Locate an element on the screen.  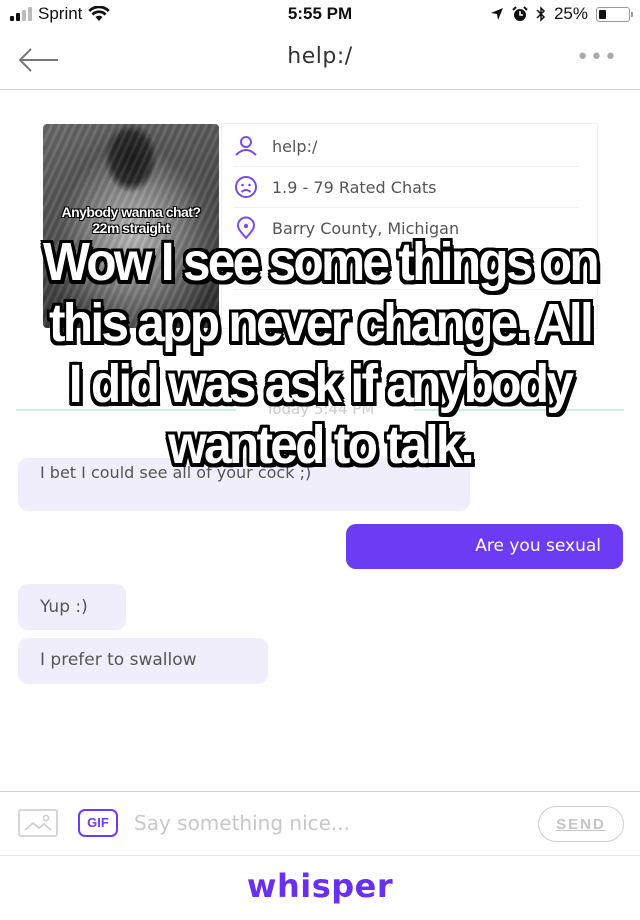
alarm-icon is located at coordinates (520, 13).